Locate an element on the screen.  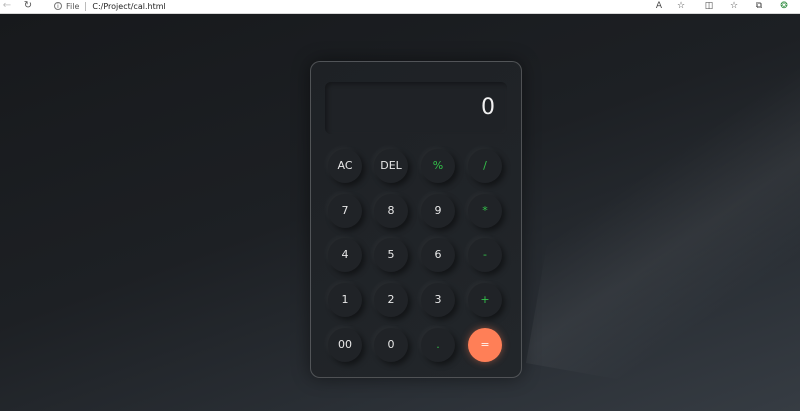
subtract-button: - is located at coordinates (485, 255).